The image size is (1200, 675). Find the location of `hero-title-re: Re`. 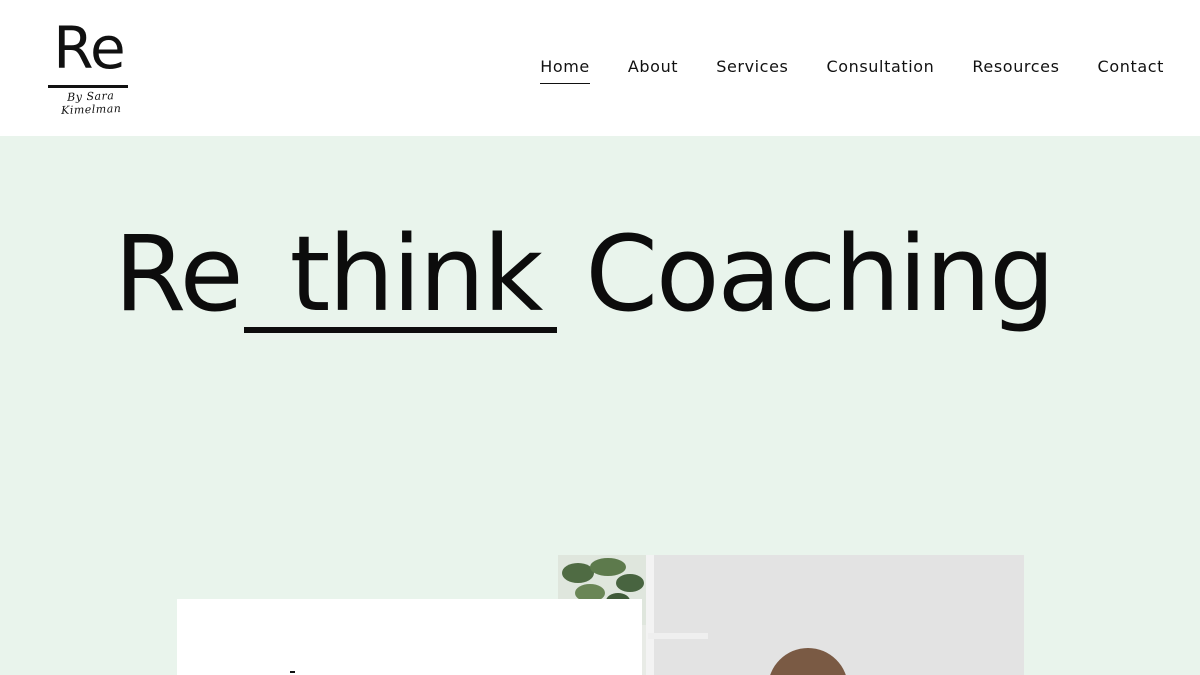

hero-title-re: Re is located at coordinates (179, 274).